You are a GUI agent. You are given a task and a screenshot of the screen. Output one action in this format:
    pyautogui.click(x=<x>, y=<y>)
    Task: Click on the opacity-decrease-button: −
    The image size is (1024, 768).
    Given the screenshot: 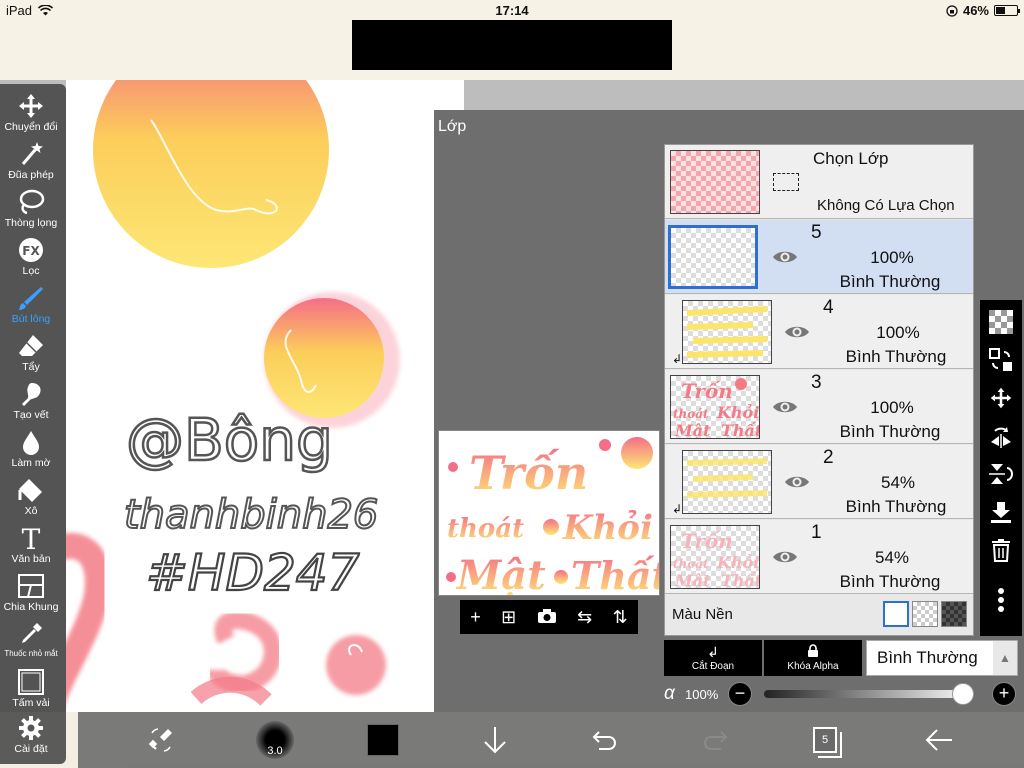 What is the action you would take?
    pyautogui.click(x=740, y=694)
    